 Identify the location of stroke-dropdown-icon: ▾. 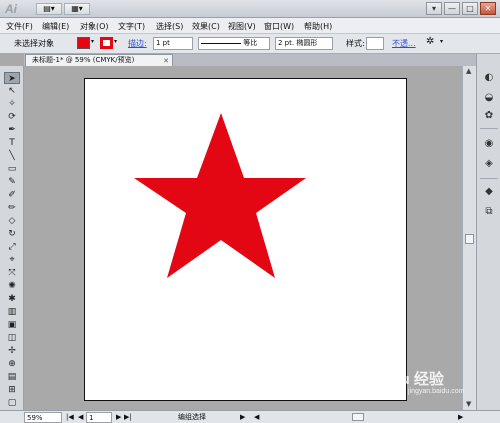
(115, 41).